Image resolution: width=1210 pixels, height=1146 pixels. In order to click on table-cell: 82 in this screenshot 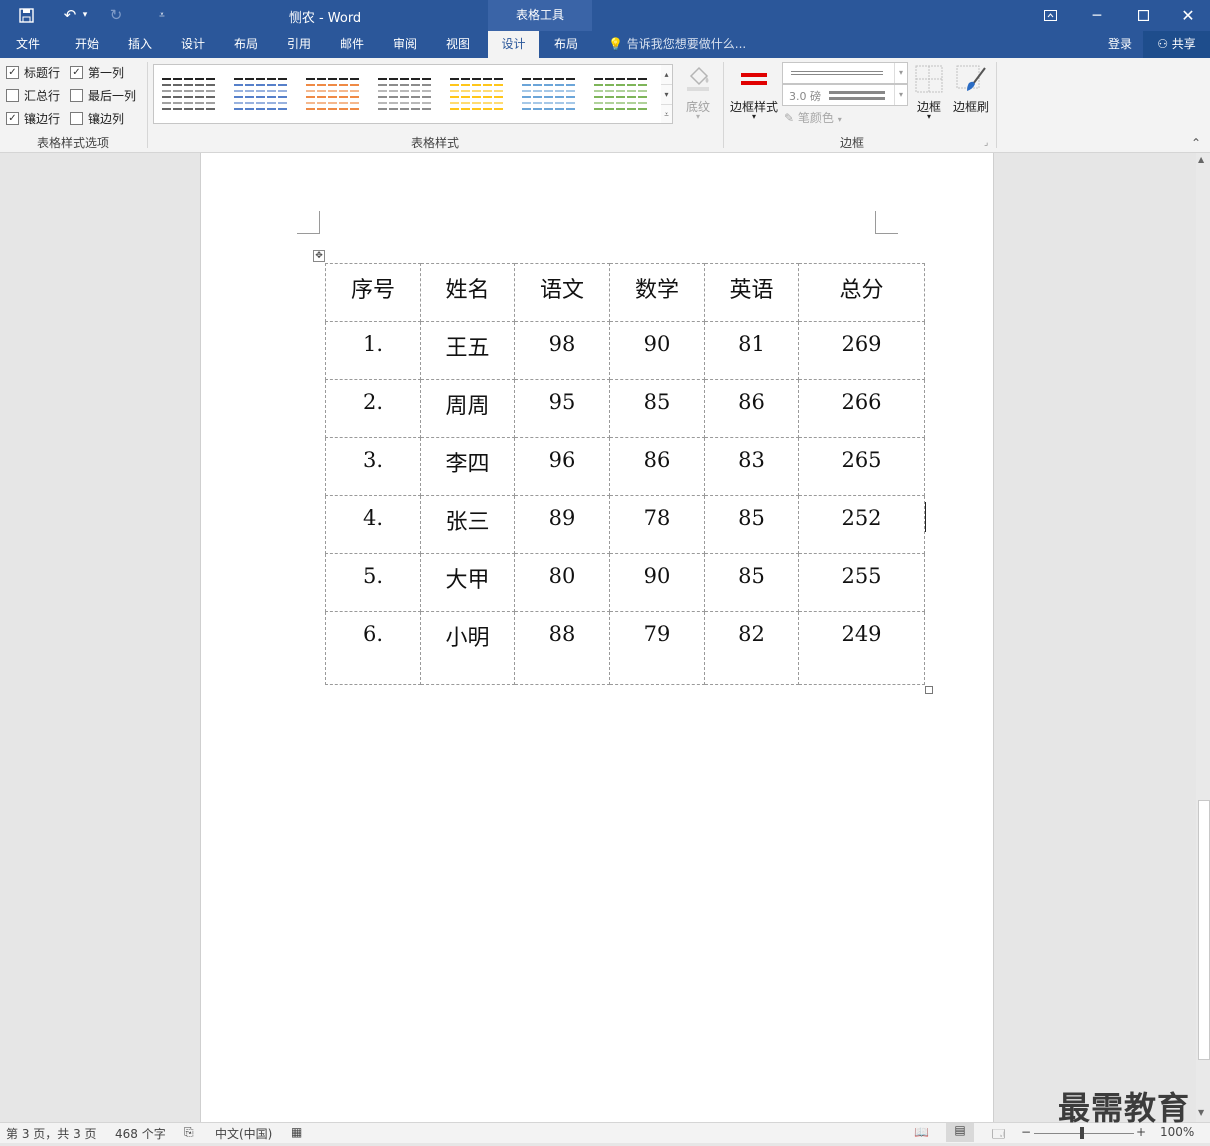, I will do `click(751, 648)`.